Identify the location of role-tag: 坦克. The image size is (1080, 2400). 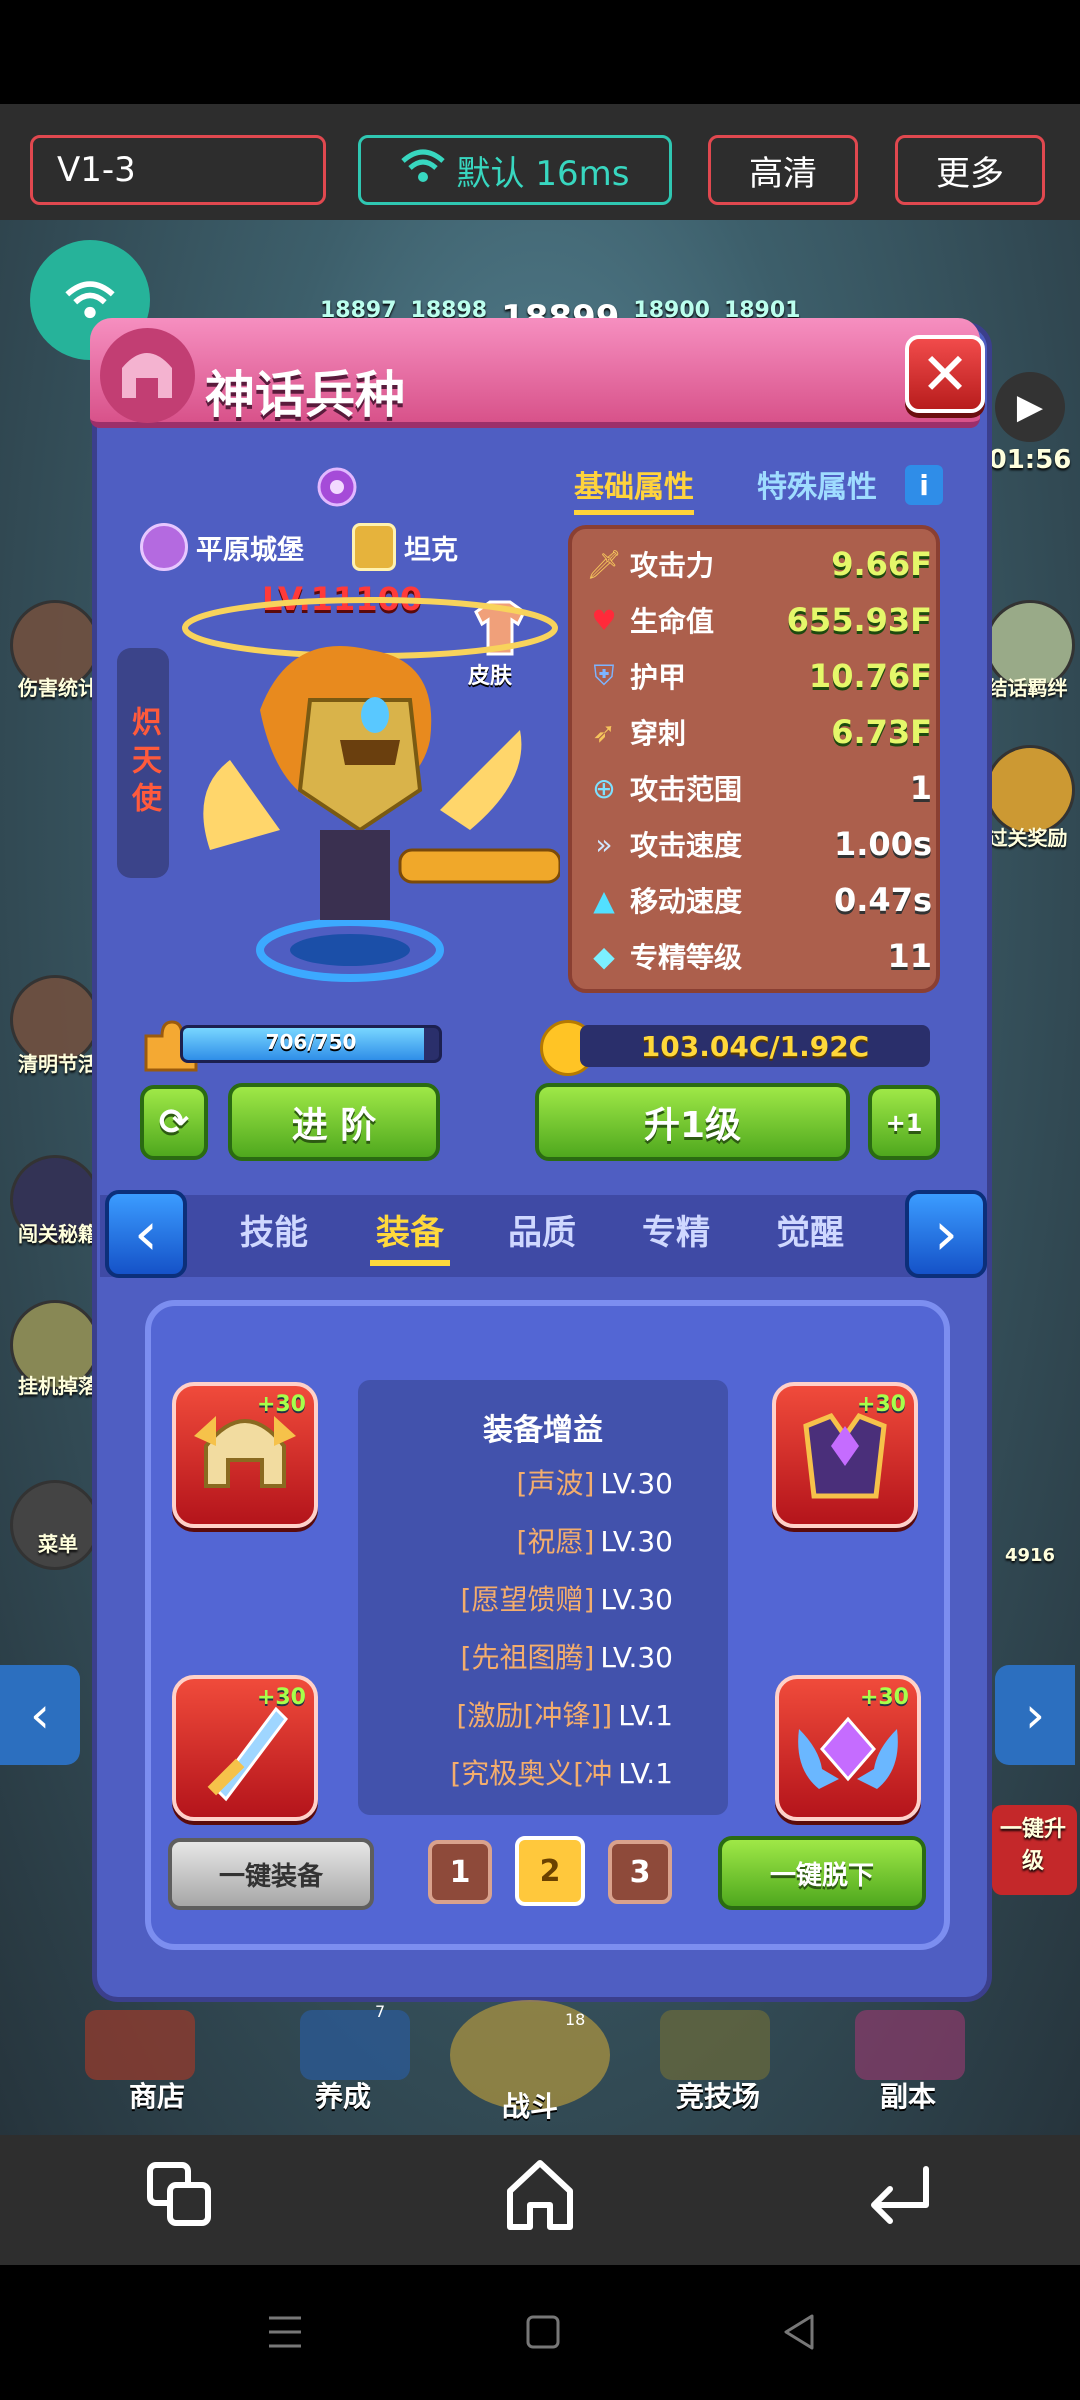
(405, 547).